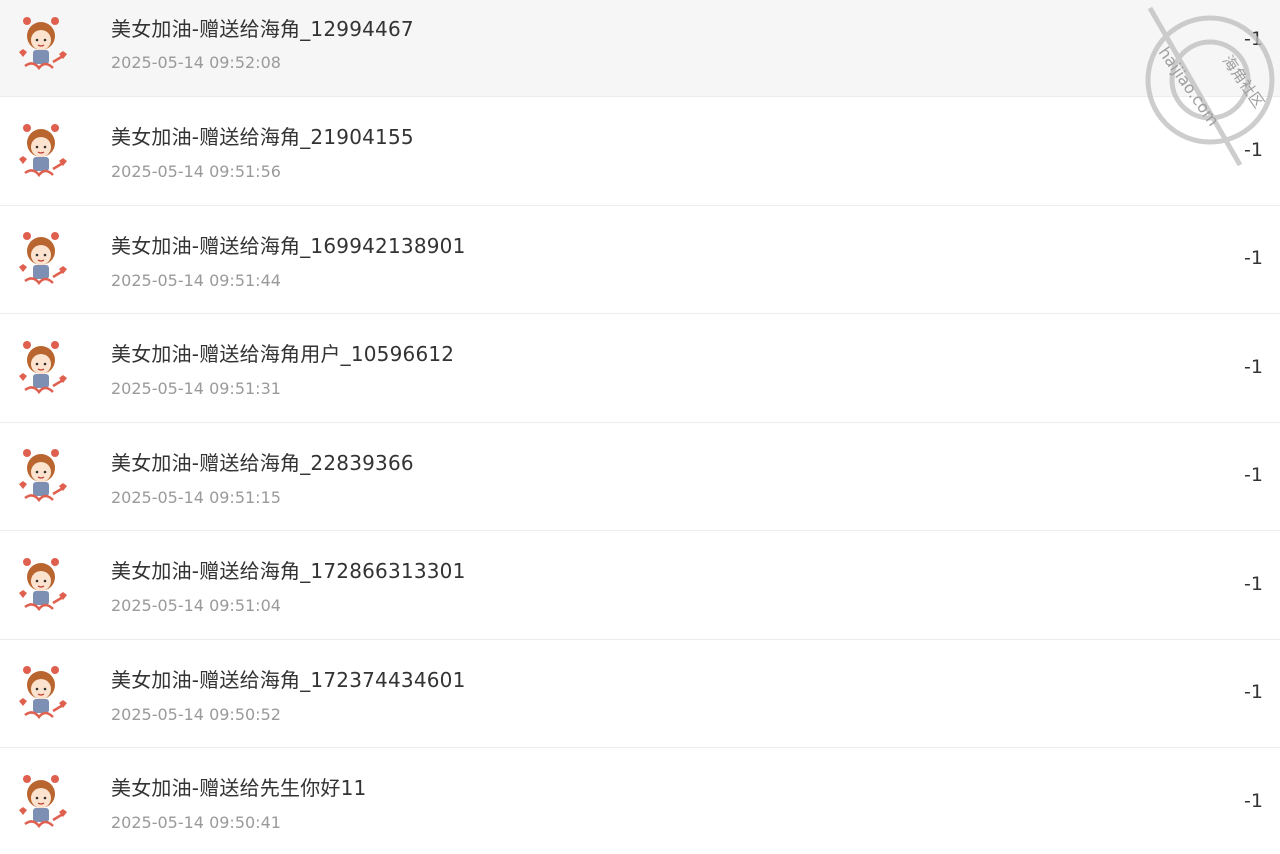 The height and width of the screenshot is (854, 1280). Describe the element at coordinates (196, 822) in the screenshot. I see `record-timestamp: 2025-05-14 09:50:41` at that location.